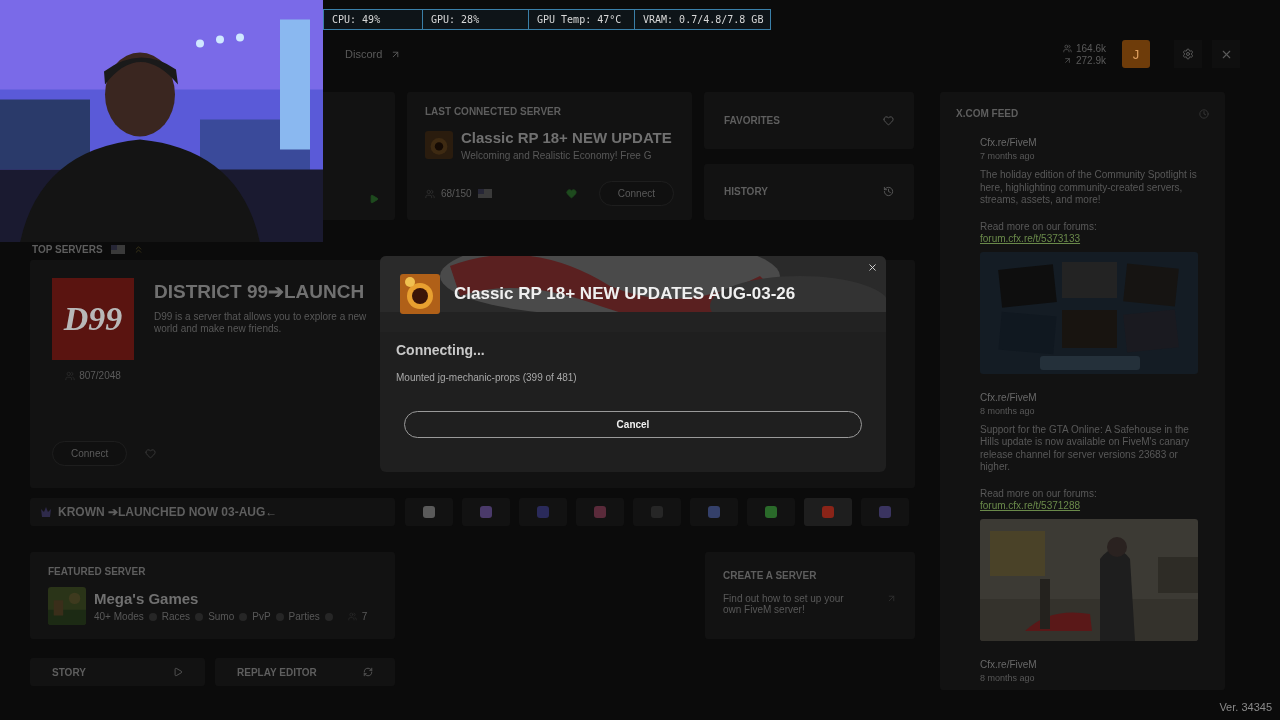  Describe the element at coordinates (1136, 54) in the screenshot. I see `avatar-button: J` at that location.